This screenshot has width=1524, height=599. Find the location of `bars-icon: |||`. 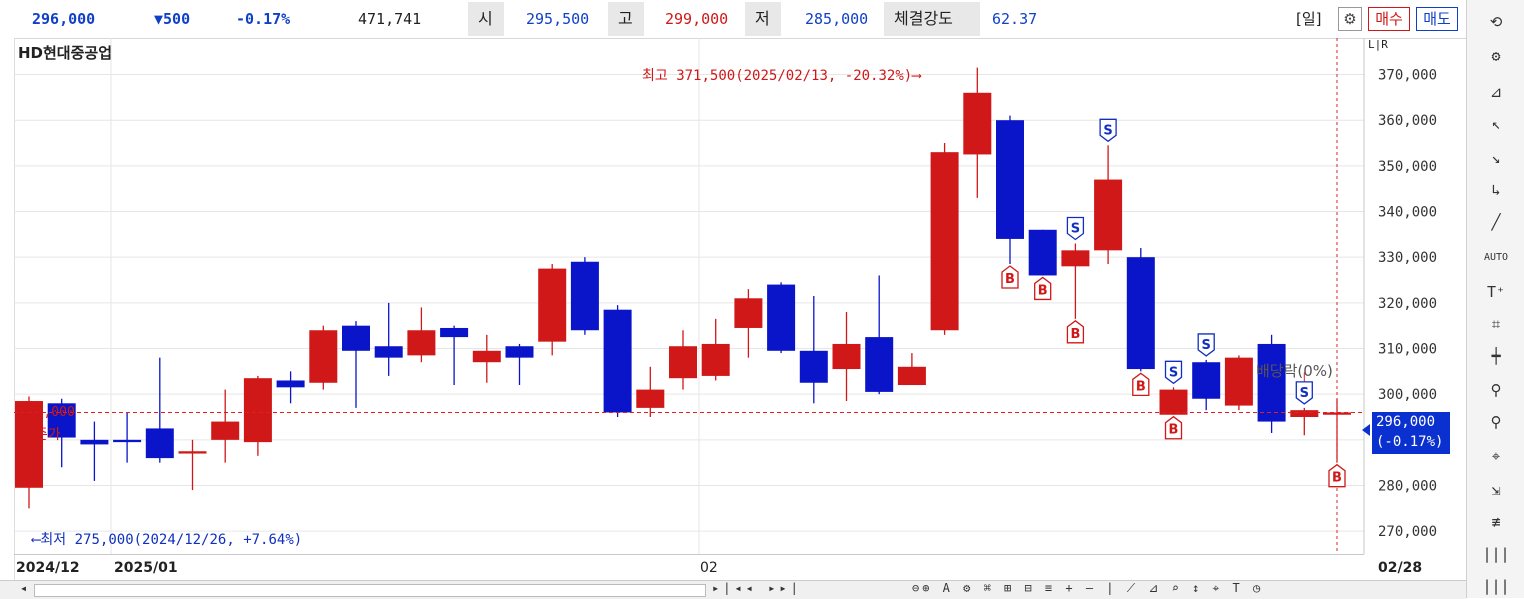

bars-icon: ||| is located at coordinates (1496, 554).